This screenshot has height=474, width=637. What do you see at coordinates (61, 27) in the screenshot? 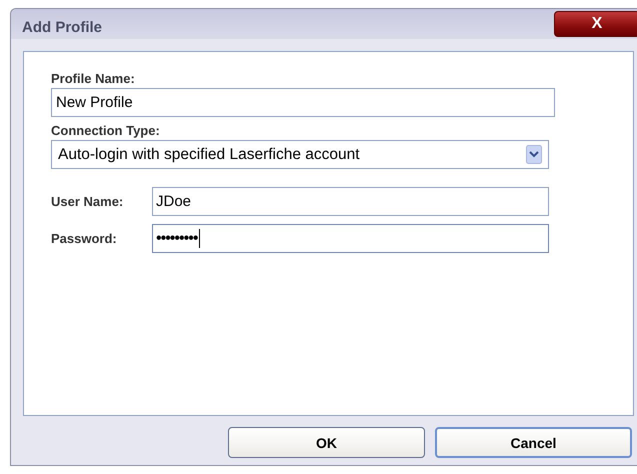
I see `window-title: Add Profile` at bounding box center [61, 27].